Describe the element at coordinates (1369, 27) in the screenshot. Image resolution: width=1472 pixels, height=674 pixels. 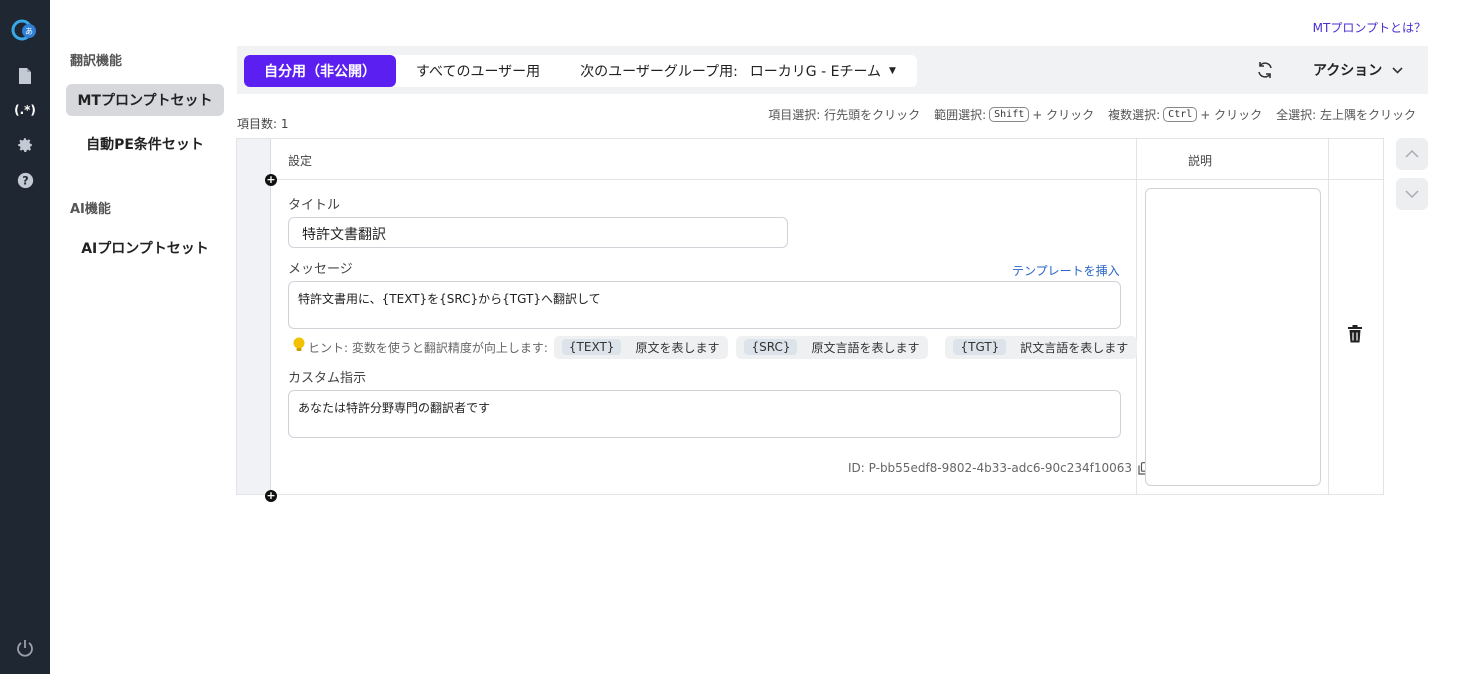
I see `what-is-mt-prompt-link: MTプロンプトとは？` at that location.